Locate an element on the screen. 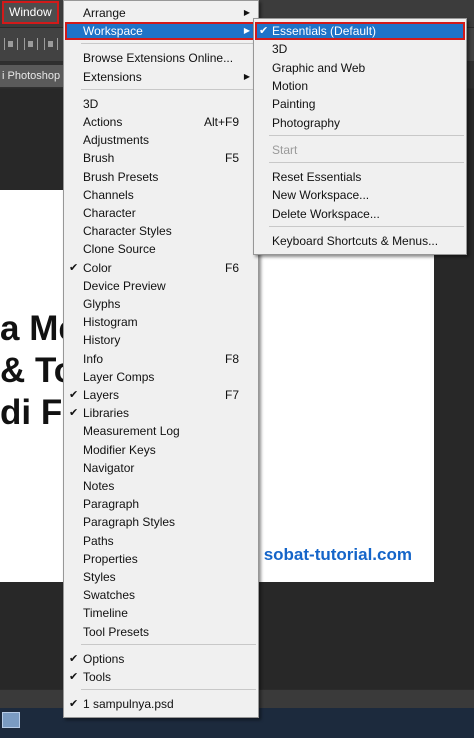 This screenshot has width=474, height=738. submenu-arrow-icon: ▶ is located at coordinates (246, 76).